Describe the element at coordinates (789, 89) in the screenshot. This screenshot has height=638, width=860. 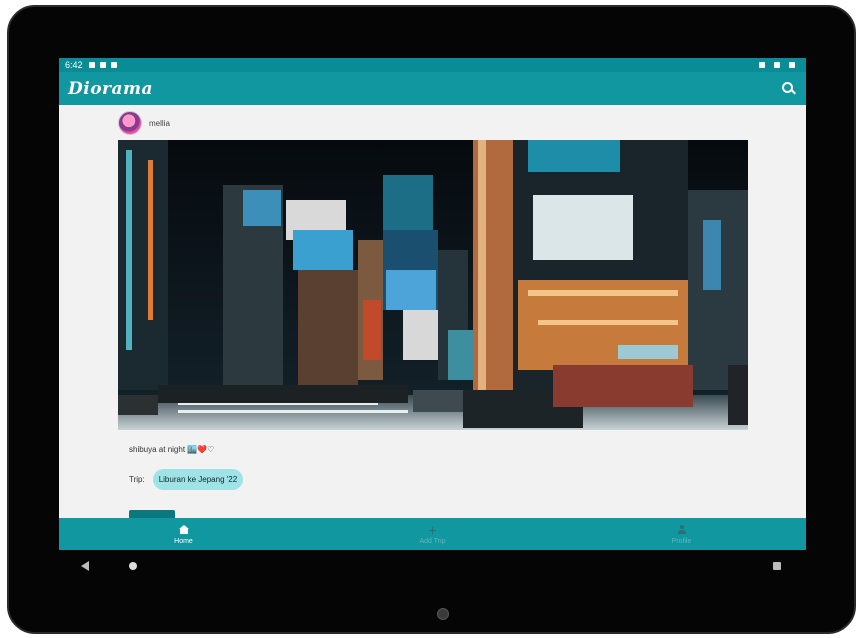
I see `search-icon` at that location.